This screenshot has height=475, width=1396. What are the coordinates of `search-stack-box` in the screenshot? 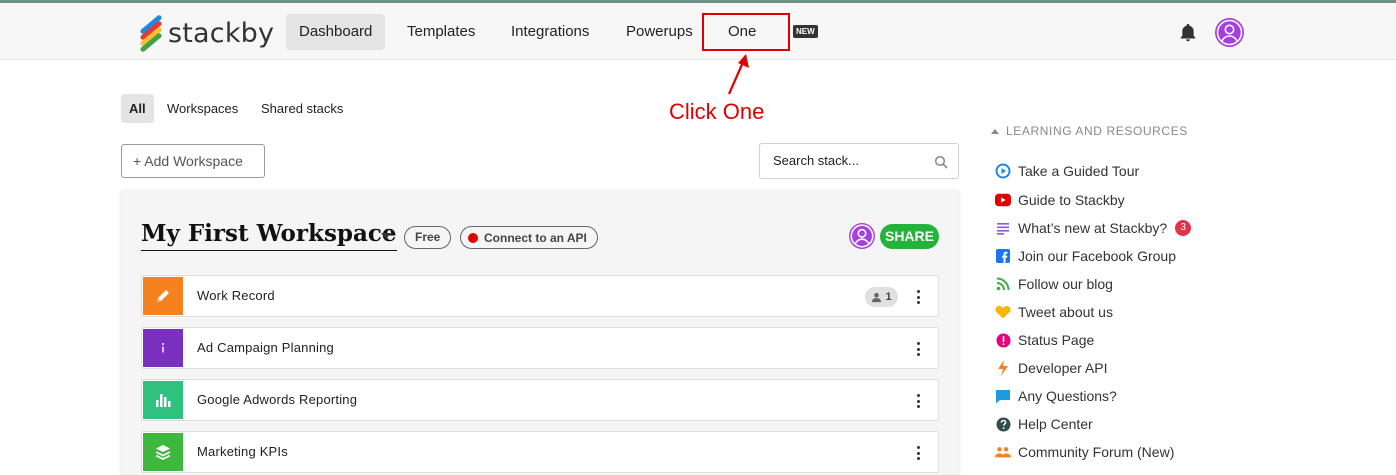 It's located at (859, 161).